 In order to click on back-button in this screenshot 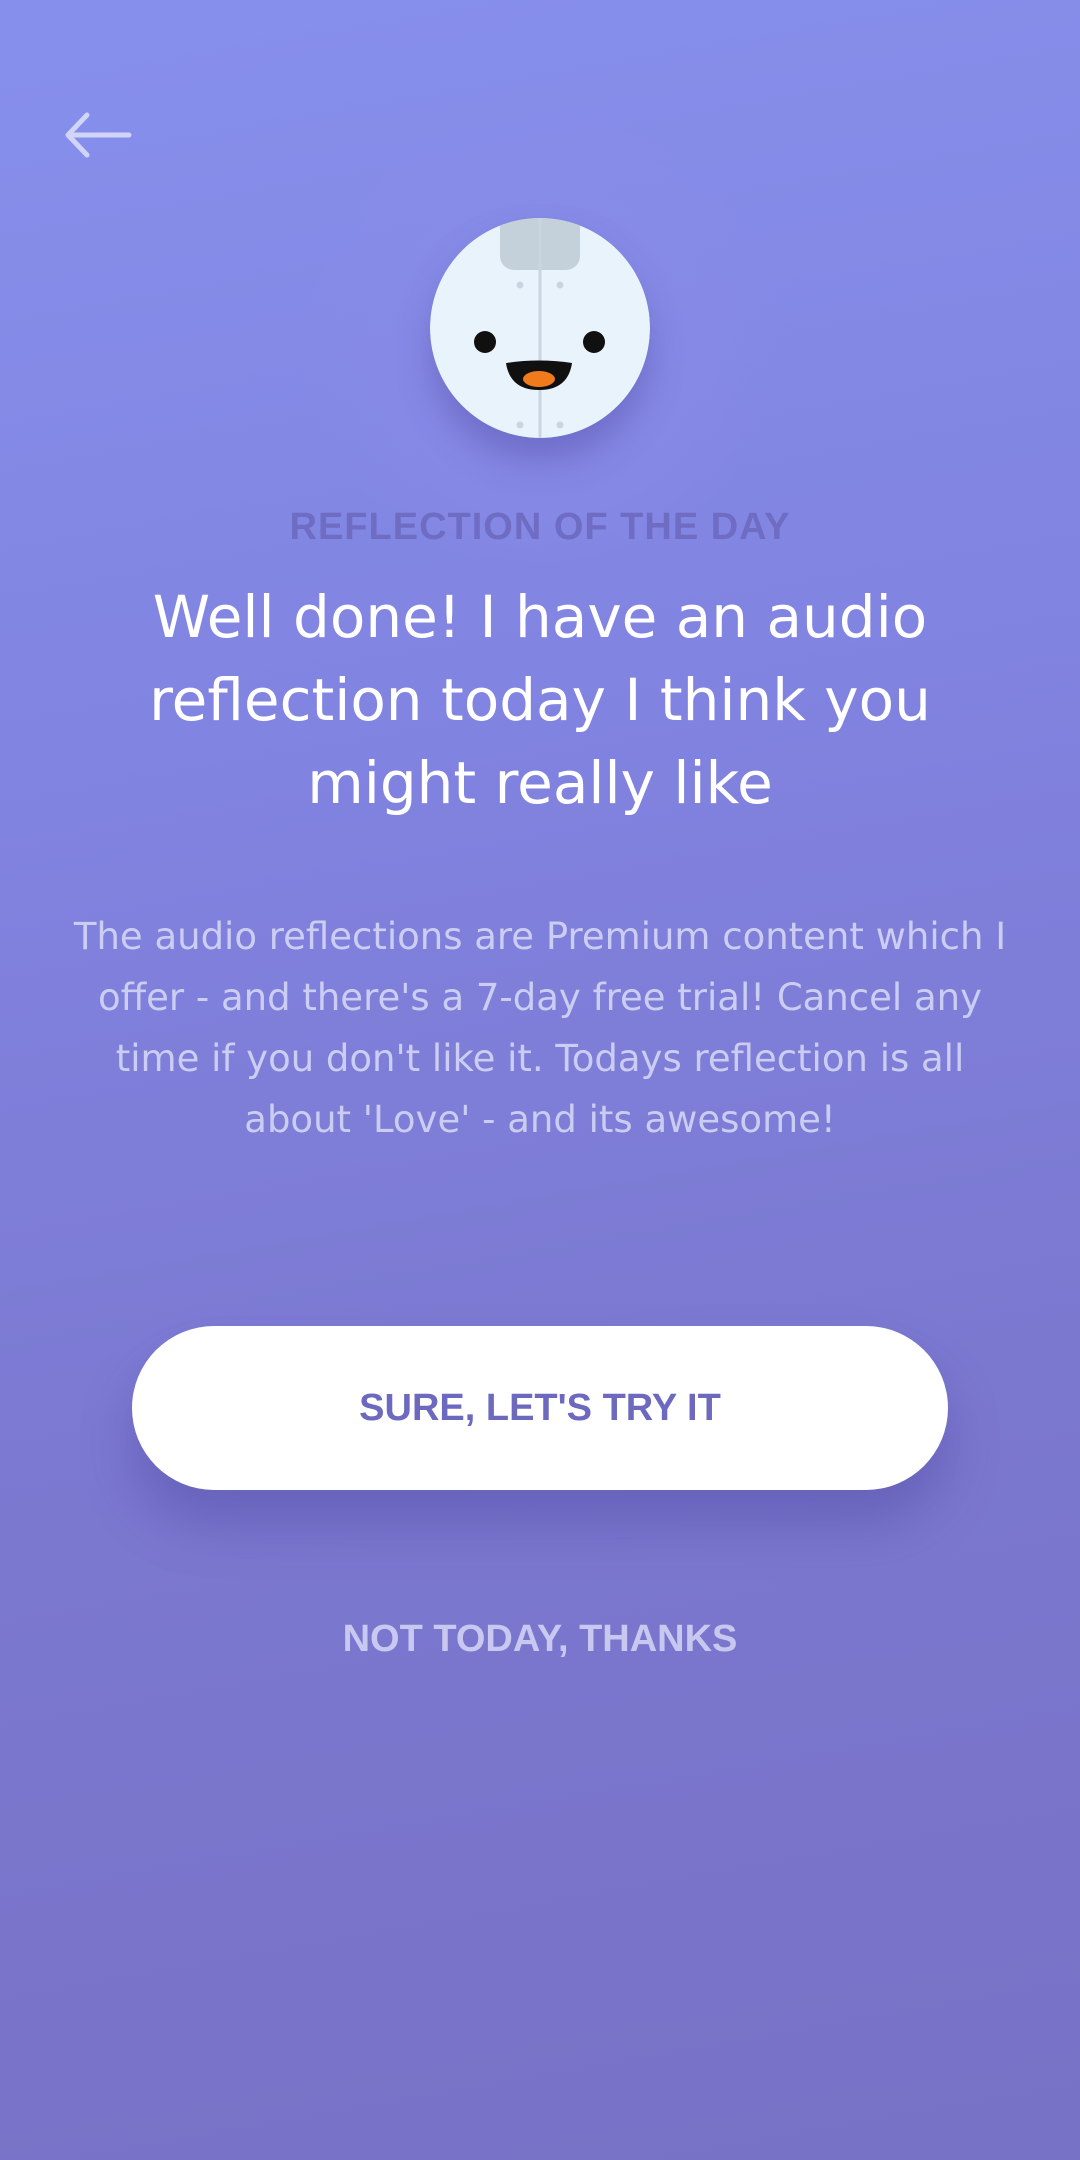, I will do `click(98, 135)`.